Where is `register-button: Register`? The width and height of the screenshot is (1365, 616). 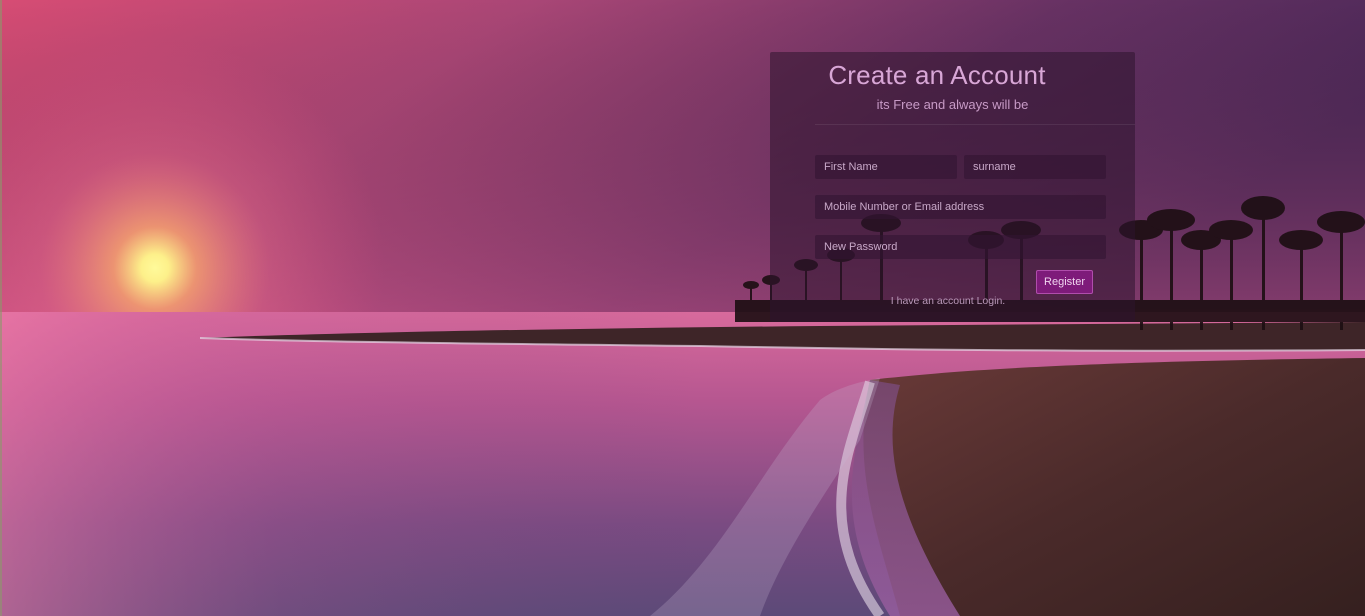
register-button: Register is located at coordinates (1064, 282).